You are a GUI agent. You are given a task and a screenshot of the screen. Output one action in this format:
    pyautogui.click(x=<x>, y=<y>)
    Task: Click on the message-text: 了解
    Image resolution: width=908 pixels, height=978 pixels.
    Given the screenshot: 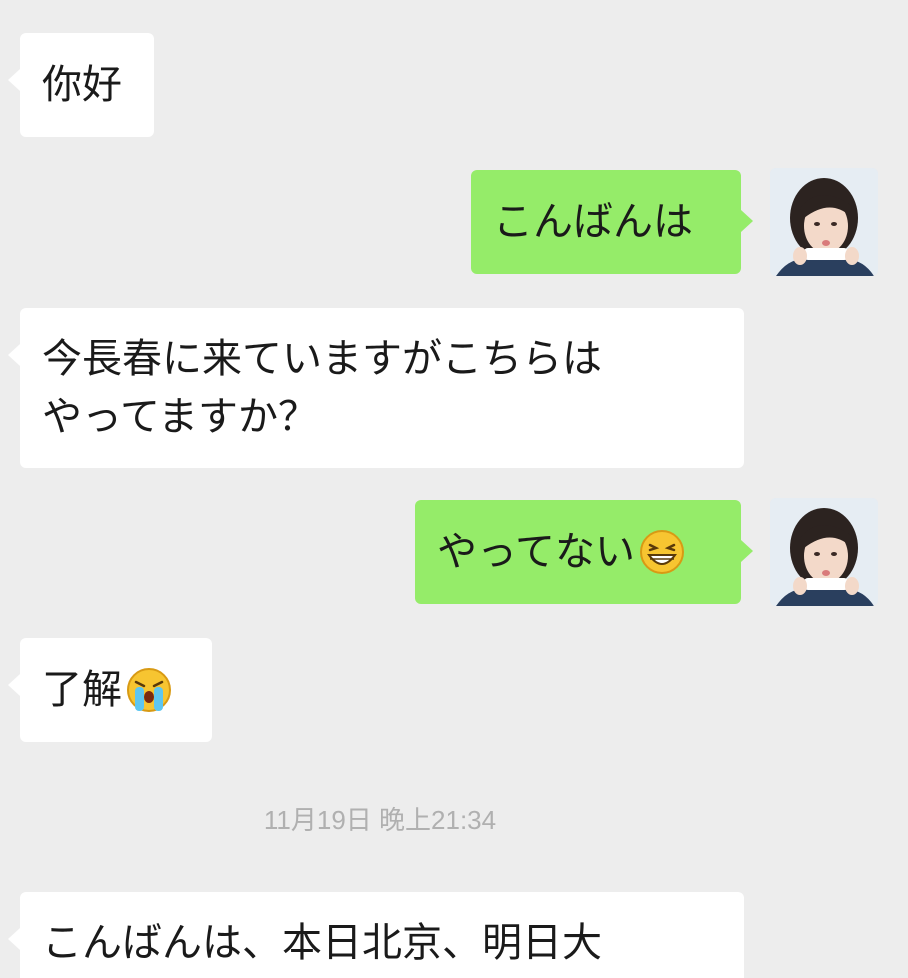 What is the action you would take?
    pyautogui.click(x=82, y=690)
    